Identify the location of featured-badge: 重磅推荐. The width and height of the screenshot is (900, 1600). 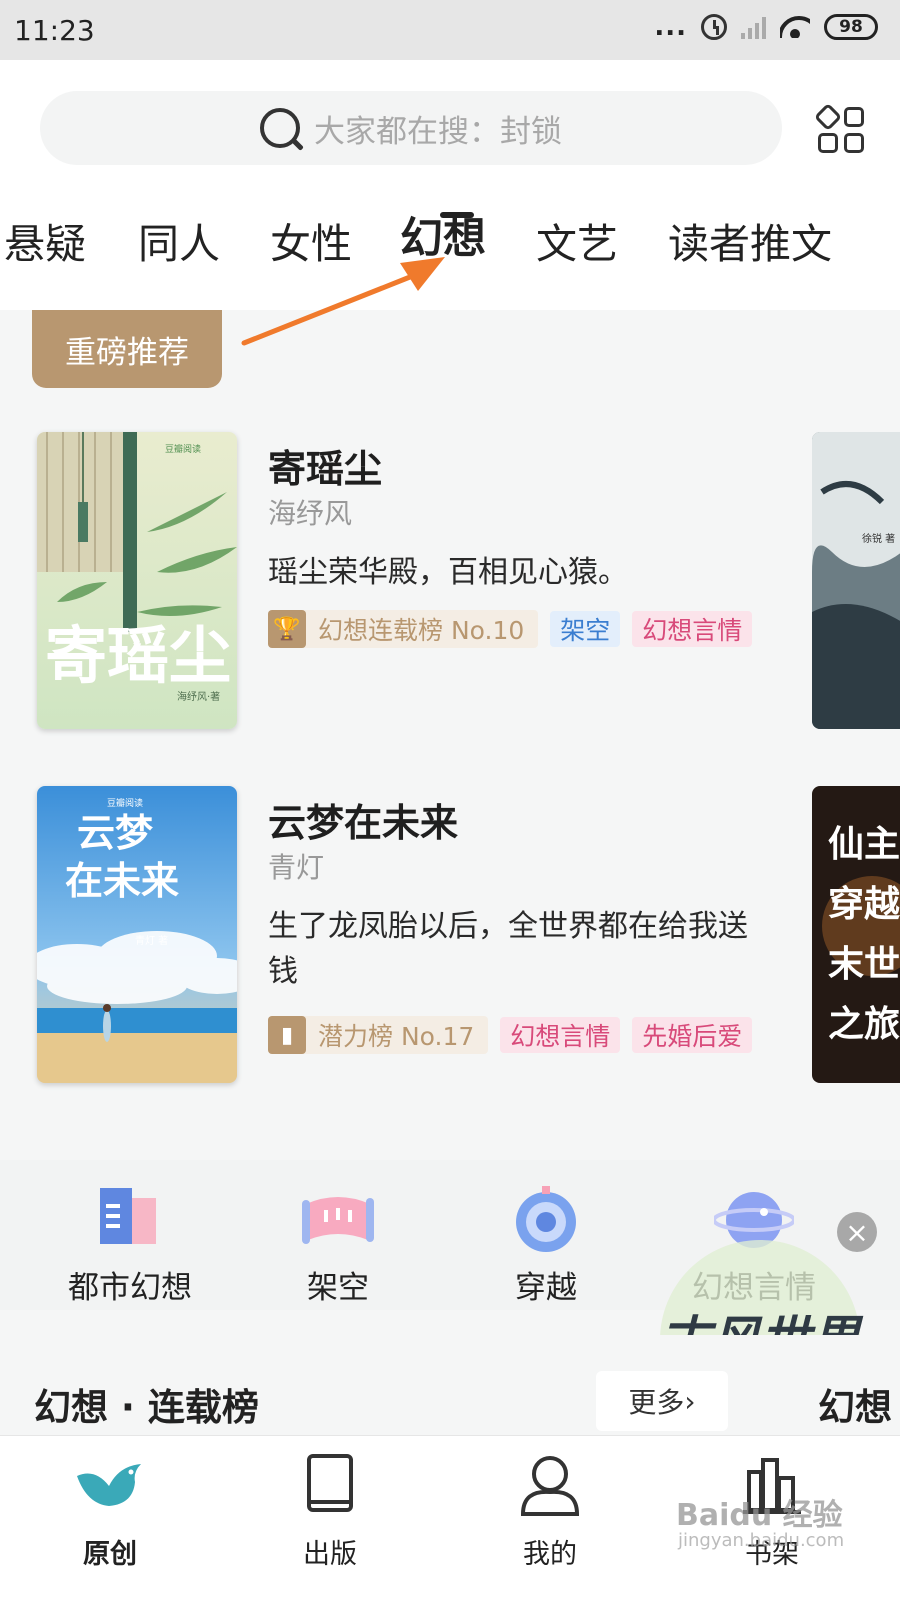
(127, 349).